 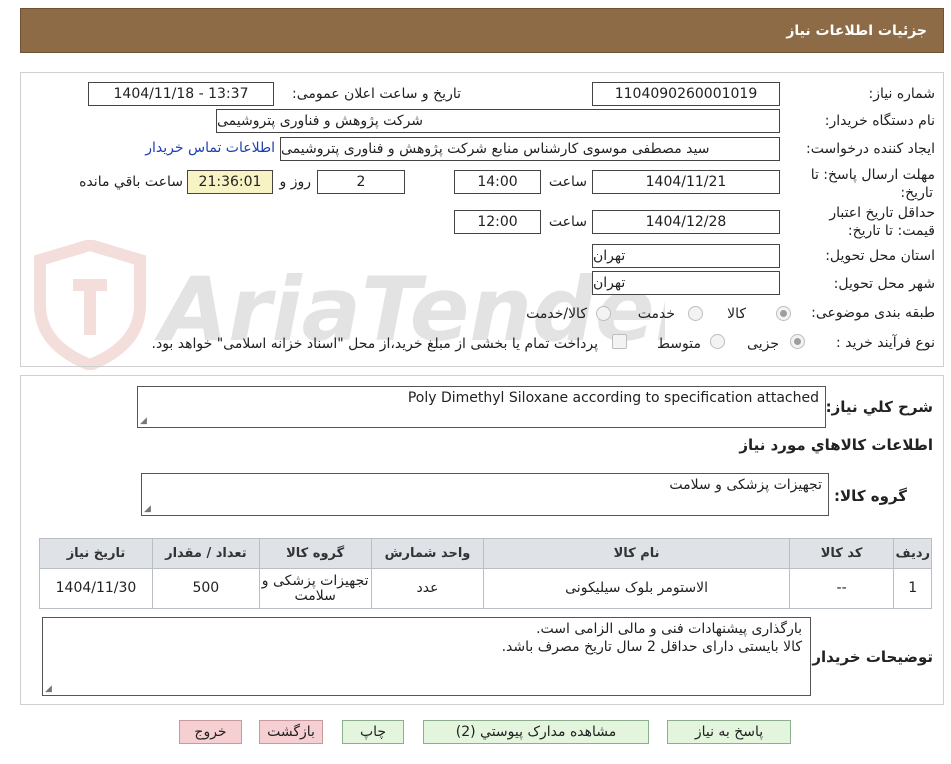 What do you see at coordinates (181, 94) in the screenshot?
I see `announce-date-field: 1404/11/18 - 13:37` at bounding box center [181, 94].